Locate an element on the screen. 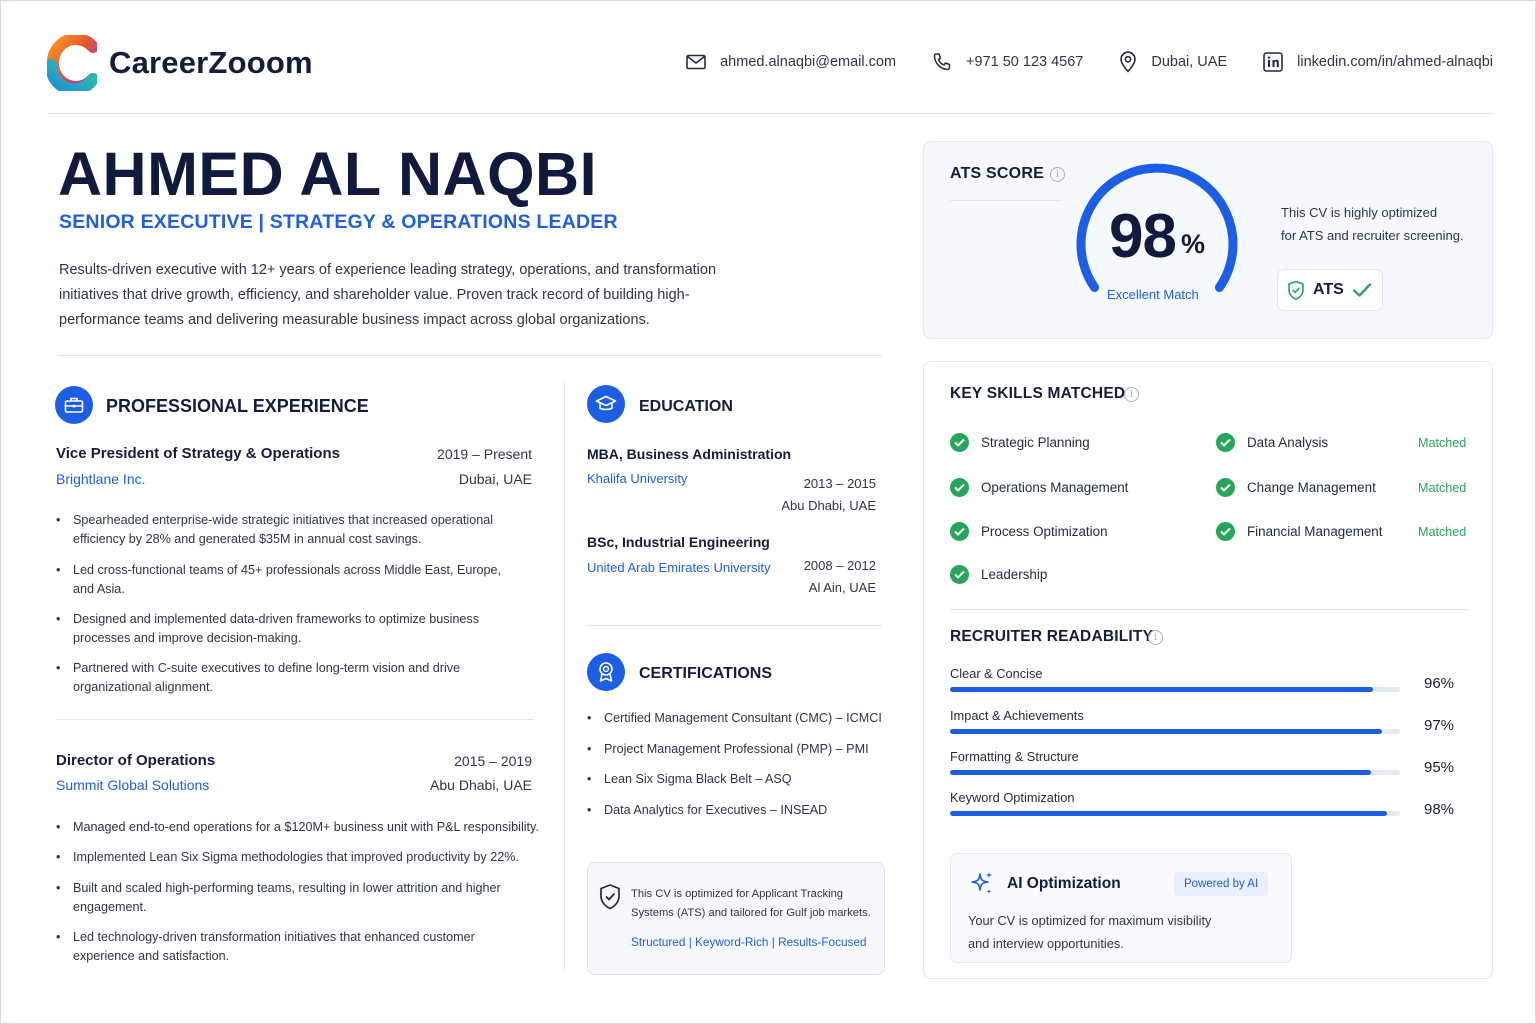 The height and width of the screenshot is (1024, 1536). readability-item-value: 95% is located at coordinates (1439, 767).